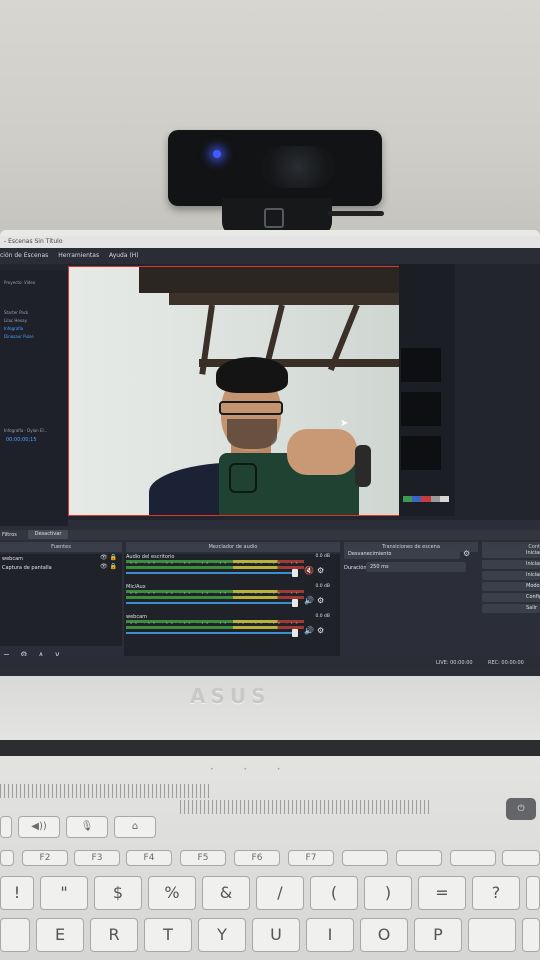 This screenshot has width=540, height=960. Describe the element at coordinates (402, 554) in the screenshot. I see `transition-select: Desvanecimiento` at that location.